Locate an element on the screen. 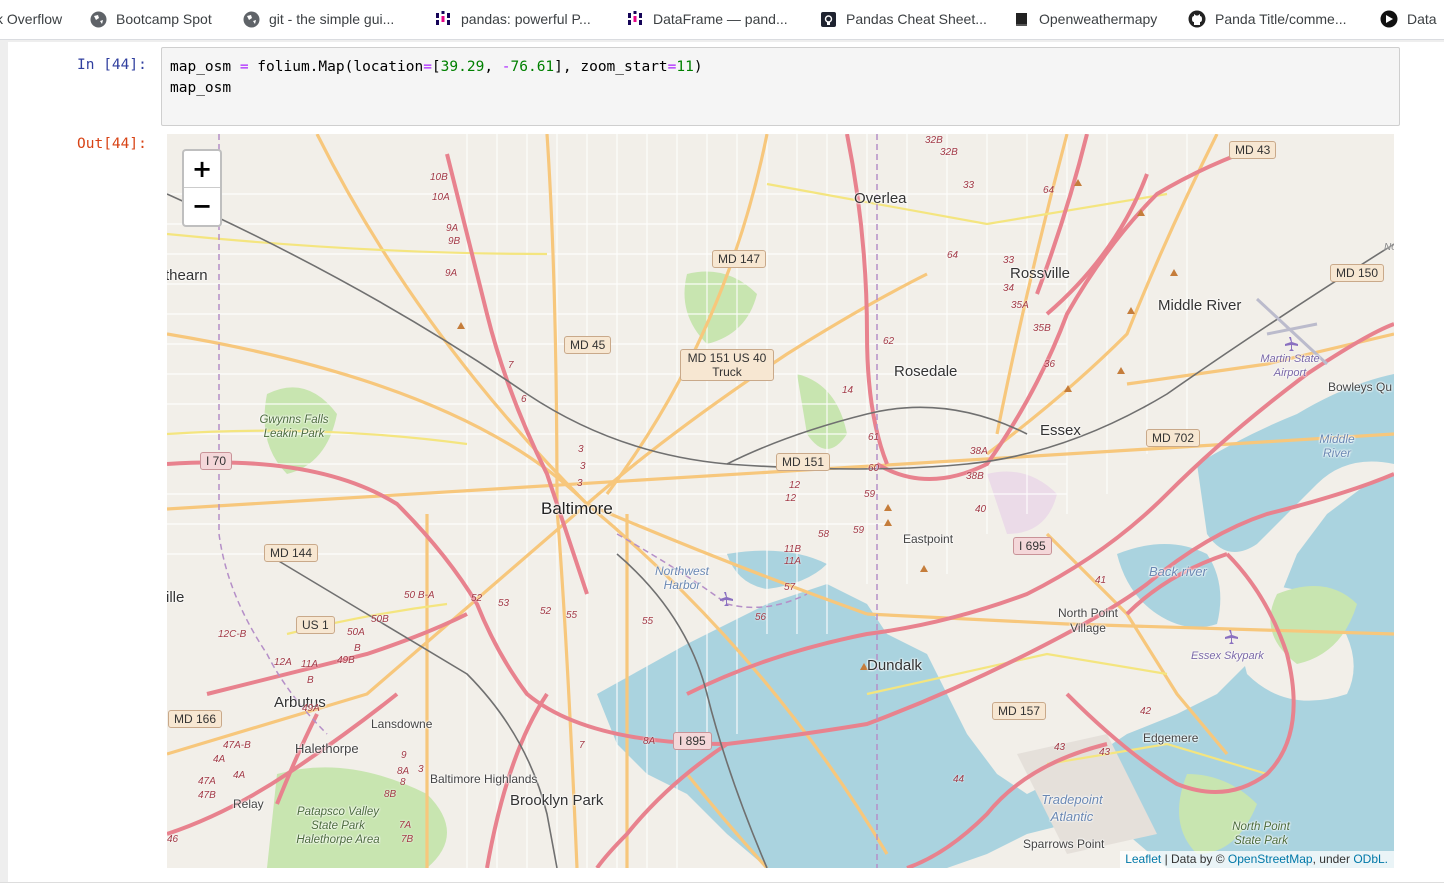 The image size is (1444, 896). exit-number: 34 is located at coordinates (1009, 288).